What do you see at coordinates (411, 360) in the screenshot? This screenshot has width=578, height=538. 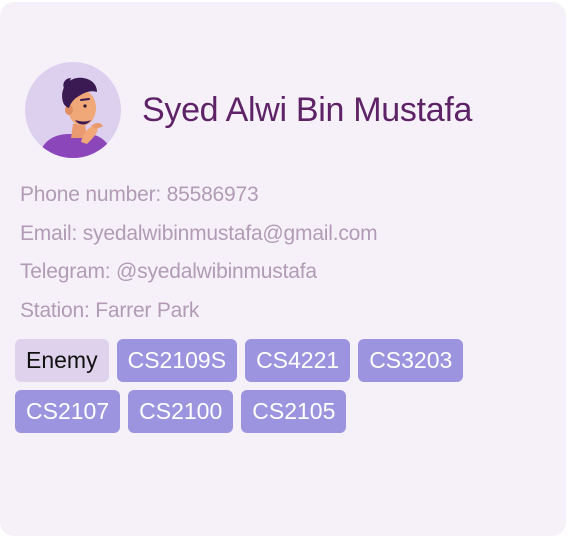 I see `tag-module: CS3203` at bounding box center [411, 360].